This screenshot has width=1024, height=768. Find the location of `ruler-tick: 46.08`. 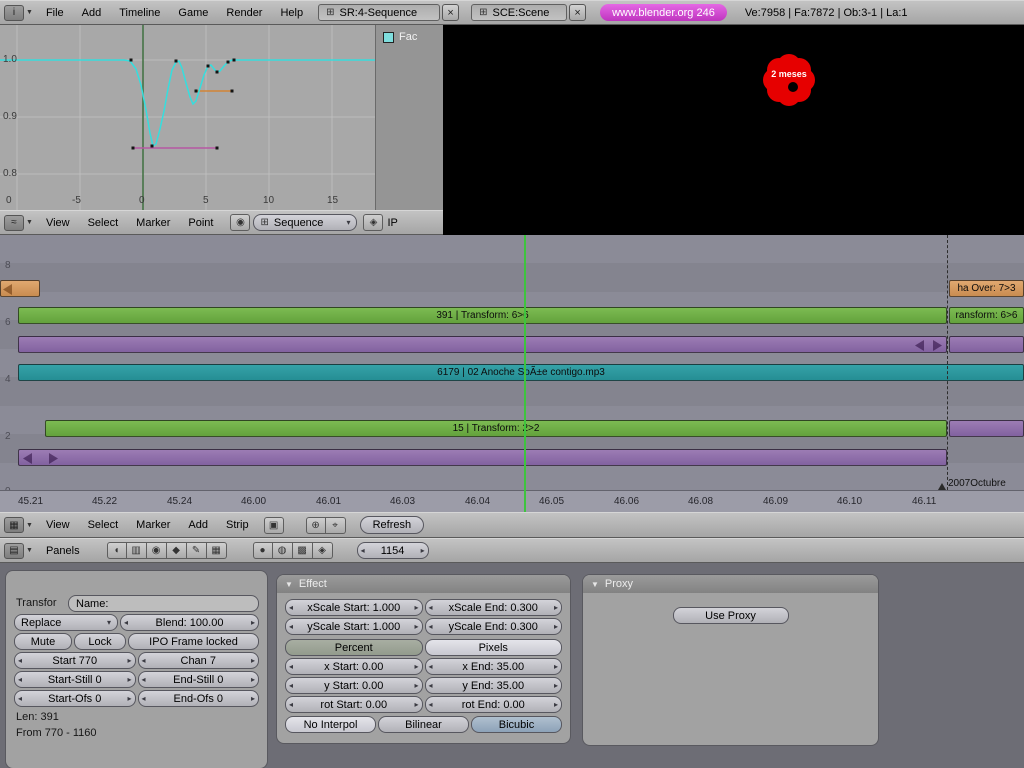

ruler-tick: 46.08 is located at coordinates (701, 501).